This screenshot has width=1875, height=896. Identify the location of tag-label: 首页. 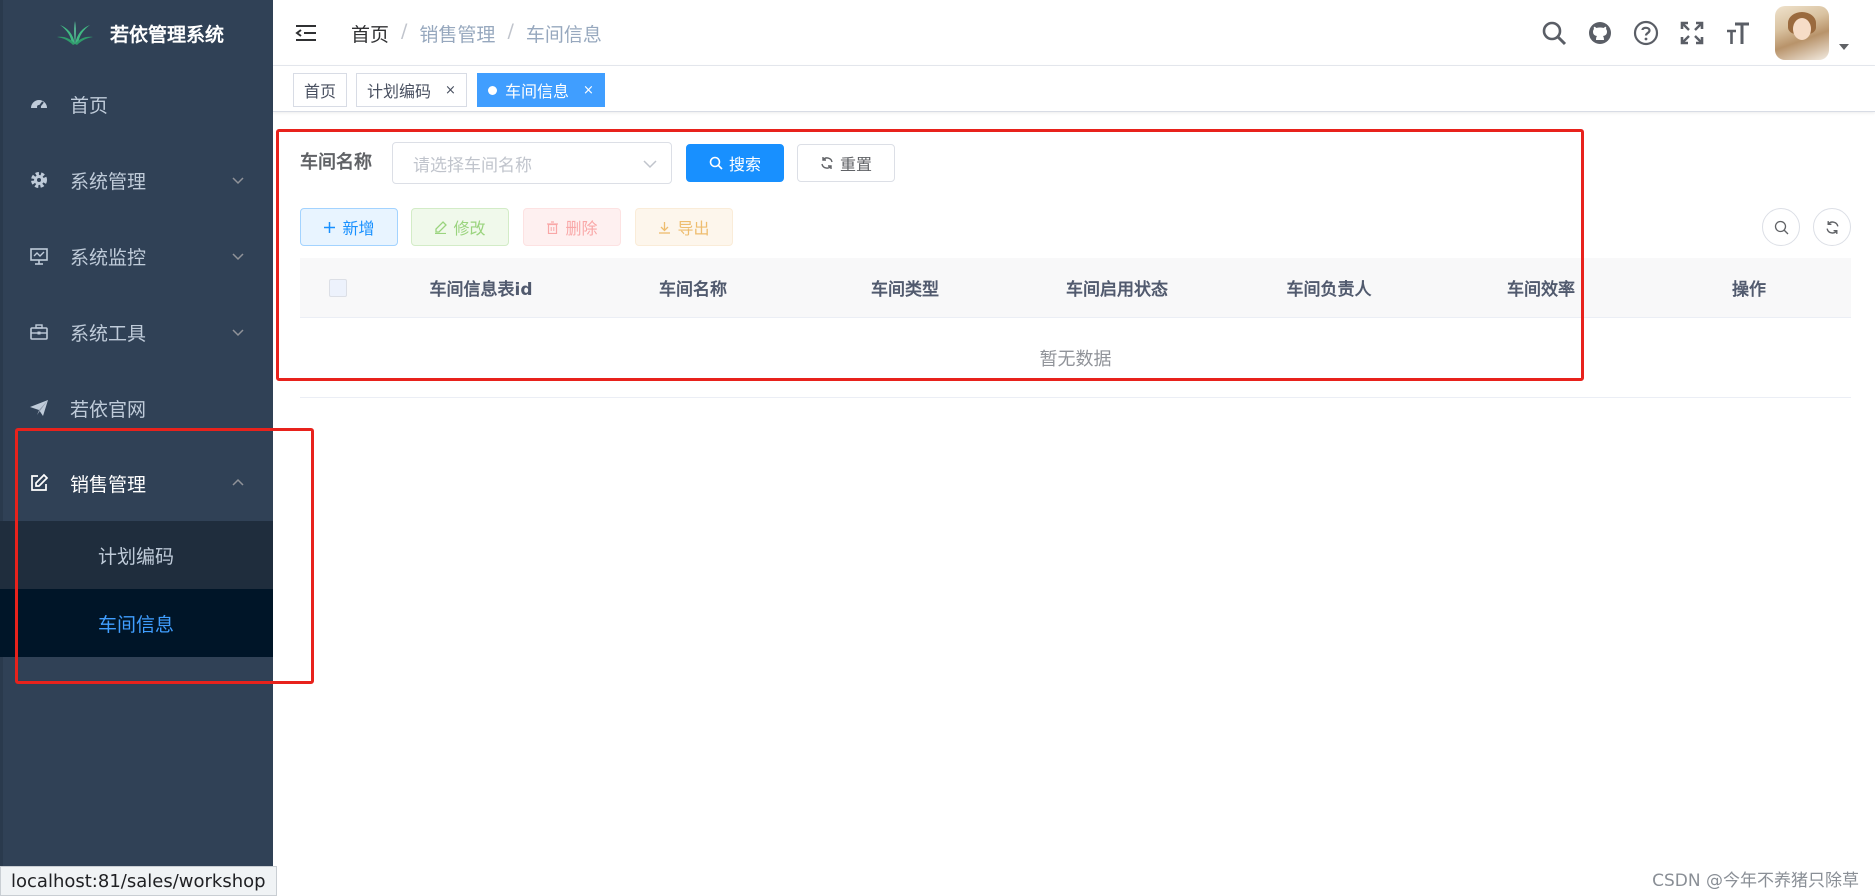
(320, 91).